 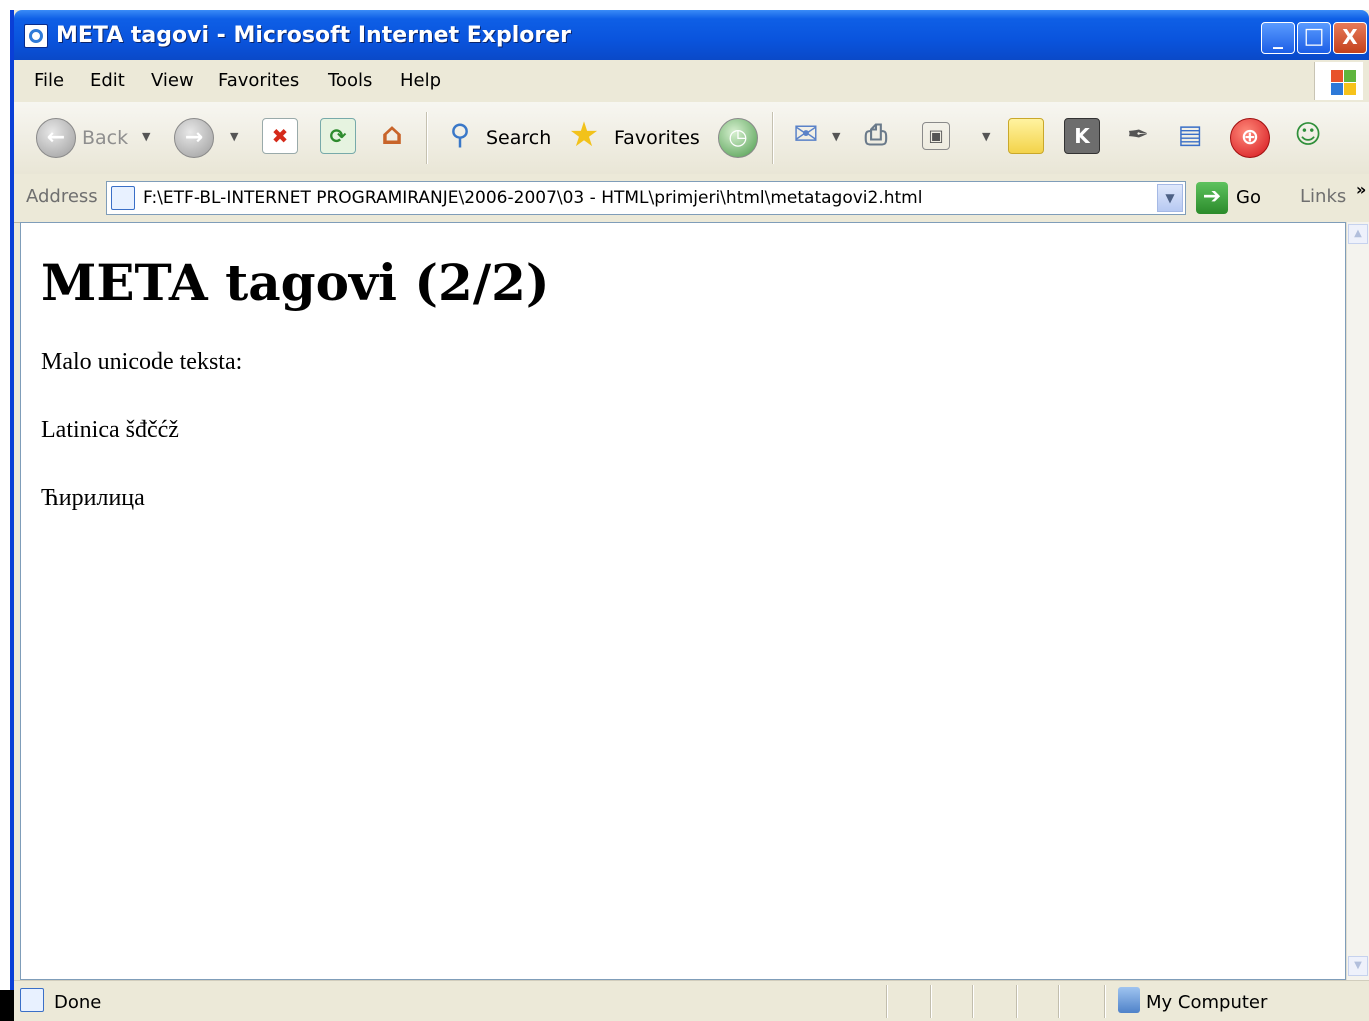 What do you see at coordinates (1357, 601) in the screenshot?
I see `vertical-scrollbar: ▲ ▼` at bounding box center [1357, 601].